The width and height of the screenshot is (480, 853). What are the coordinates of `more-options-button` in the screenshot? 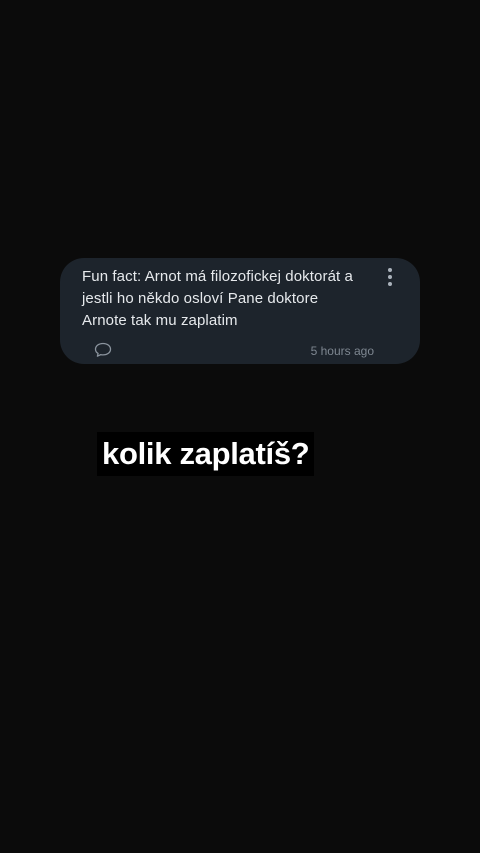 It's located at (390, 277).